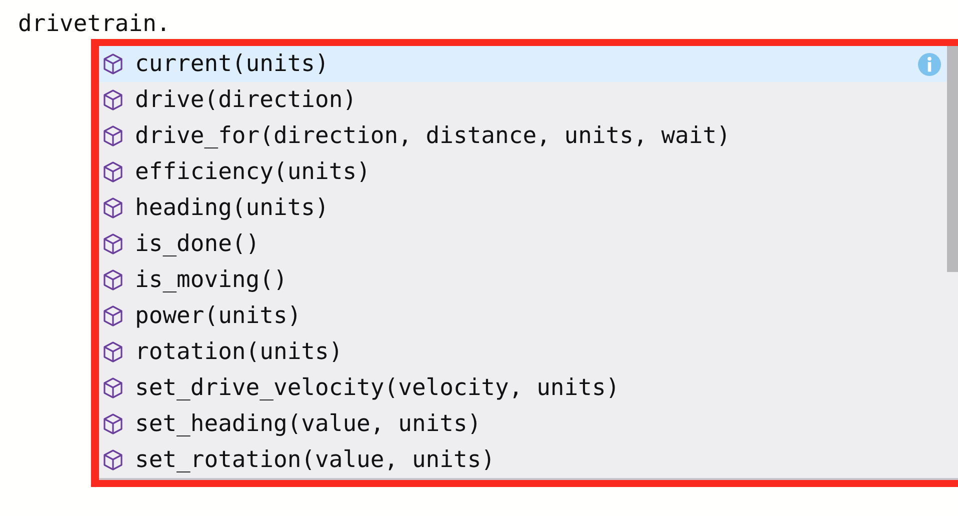 The height and width of the screenshot is (516, 958). What do you see at coordinates (523, 244) in the screenshot?
I see `suggestion-item: is_done()` at bounding box center [523, 244].